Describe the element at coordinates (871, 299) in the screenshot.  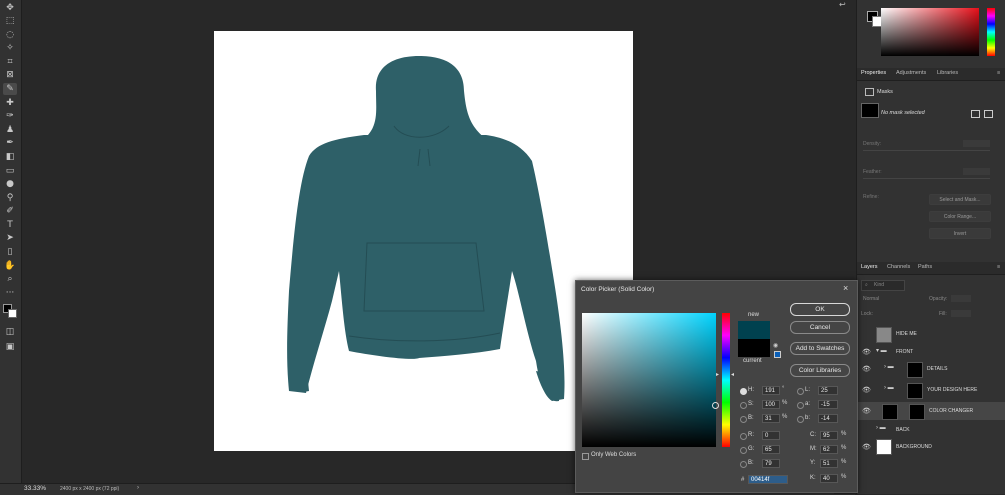
I see `blend-mode-select: Normal` at that location.